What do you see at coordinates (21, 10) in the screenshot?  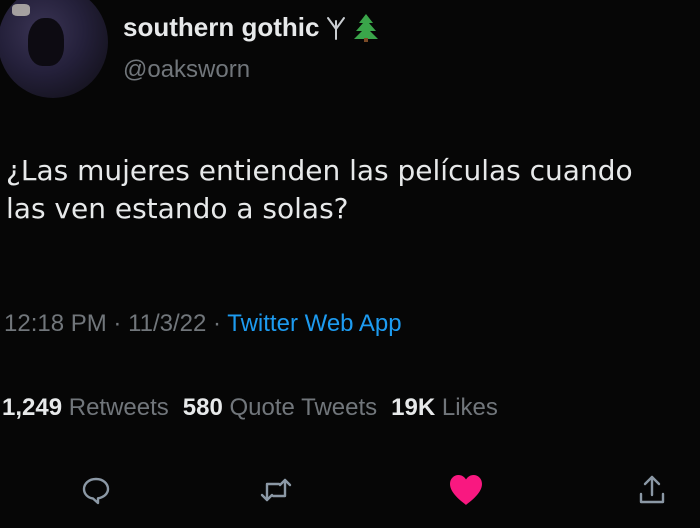 I see `avatar-highlight` at bounding box center [21, 10].